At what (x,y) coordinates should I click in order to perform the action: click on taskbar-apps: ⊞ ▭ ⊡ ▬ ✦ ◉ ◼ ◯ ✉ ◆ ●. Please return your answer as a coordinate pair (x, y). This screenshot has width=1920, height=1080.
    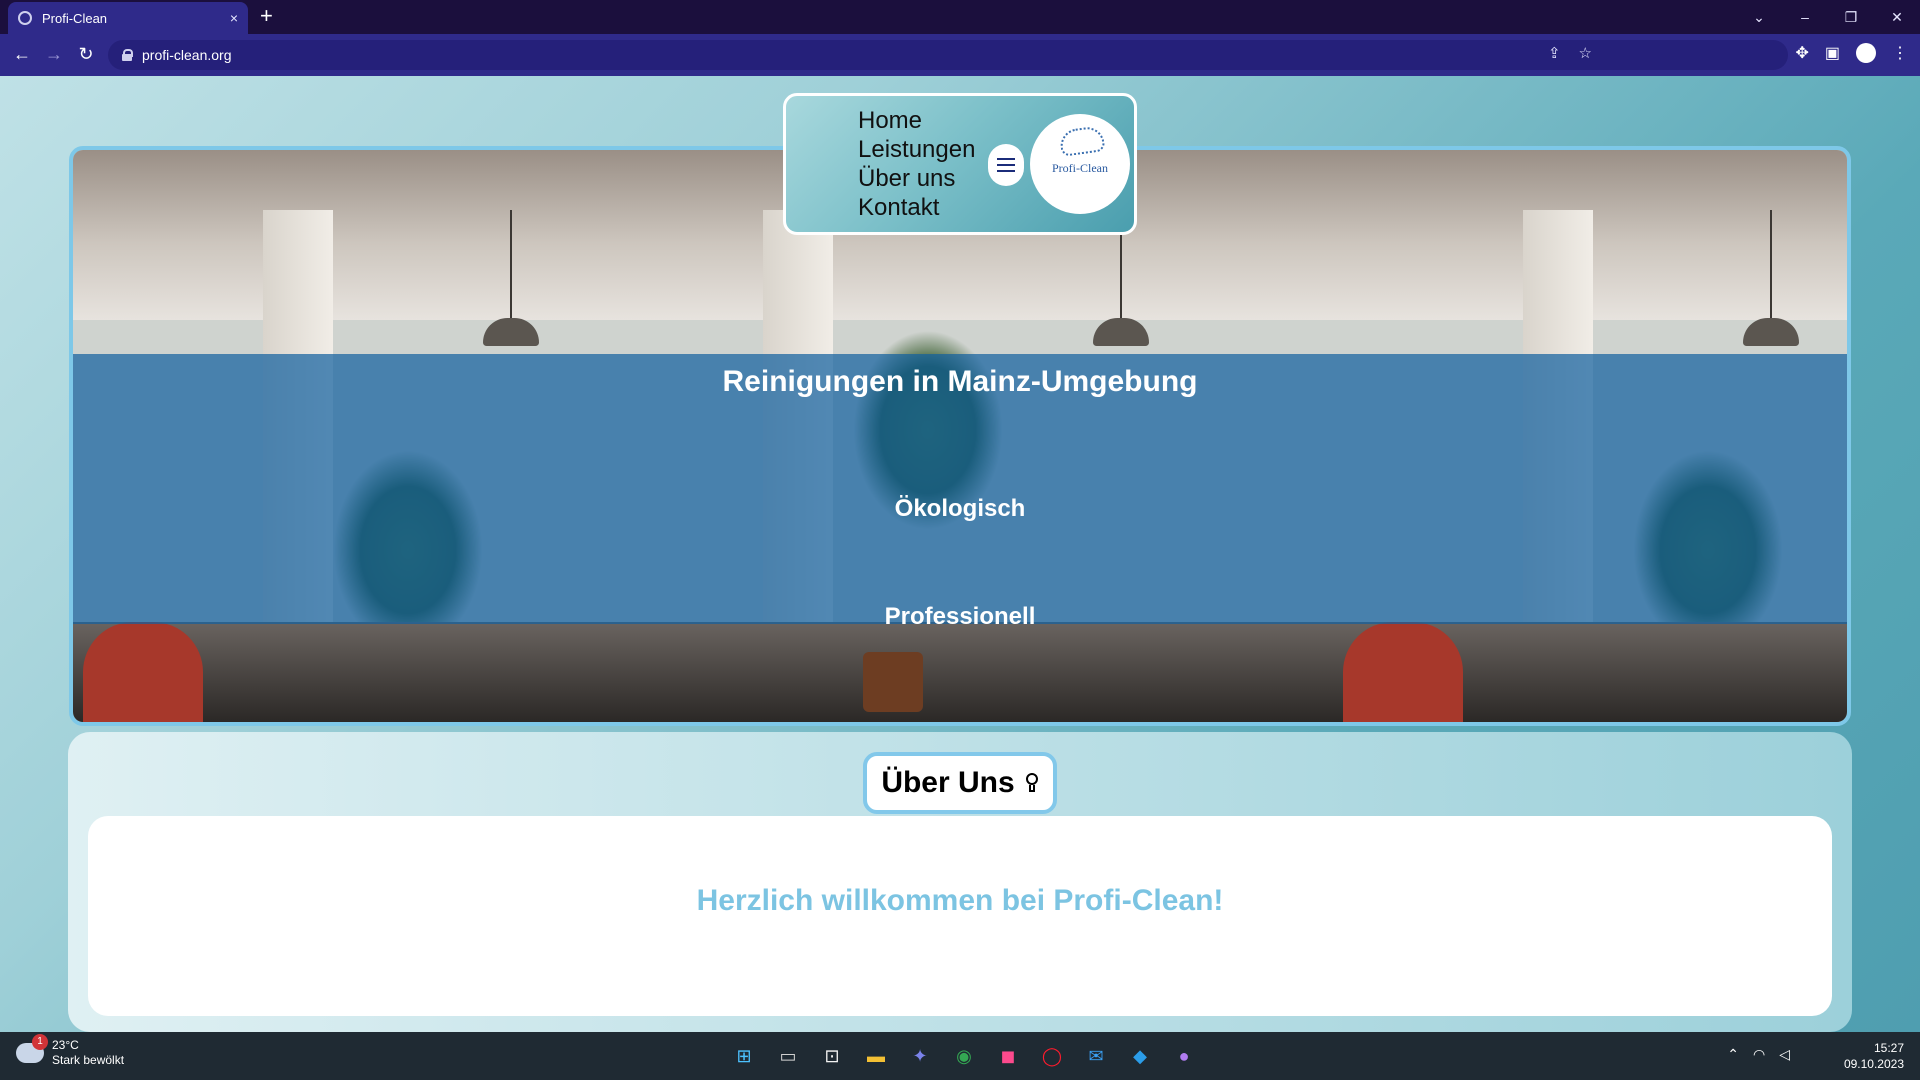
    Looking at the image, I should click on (964, 1056).